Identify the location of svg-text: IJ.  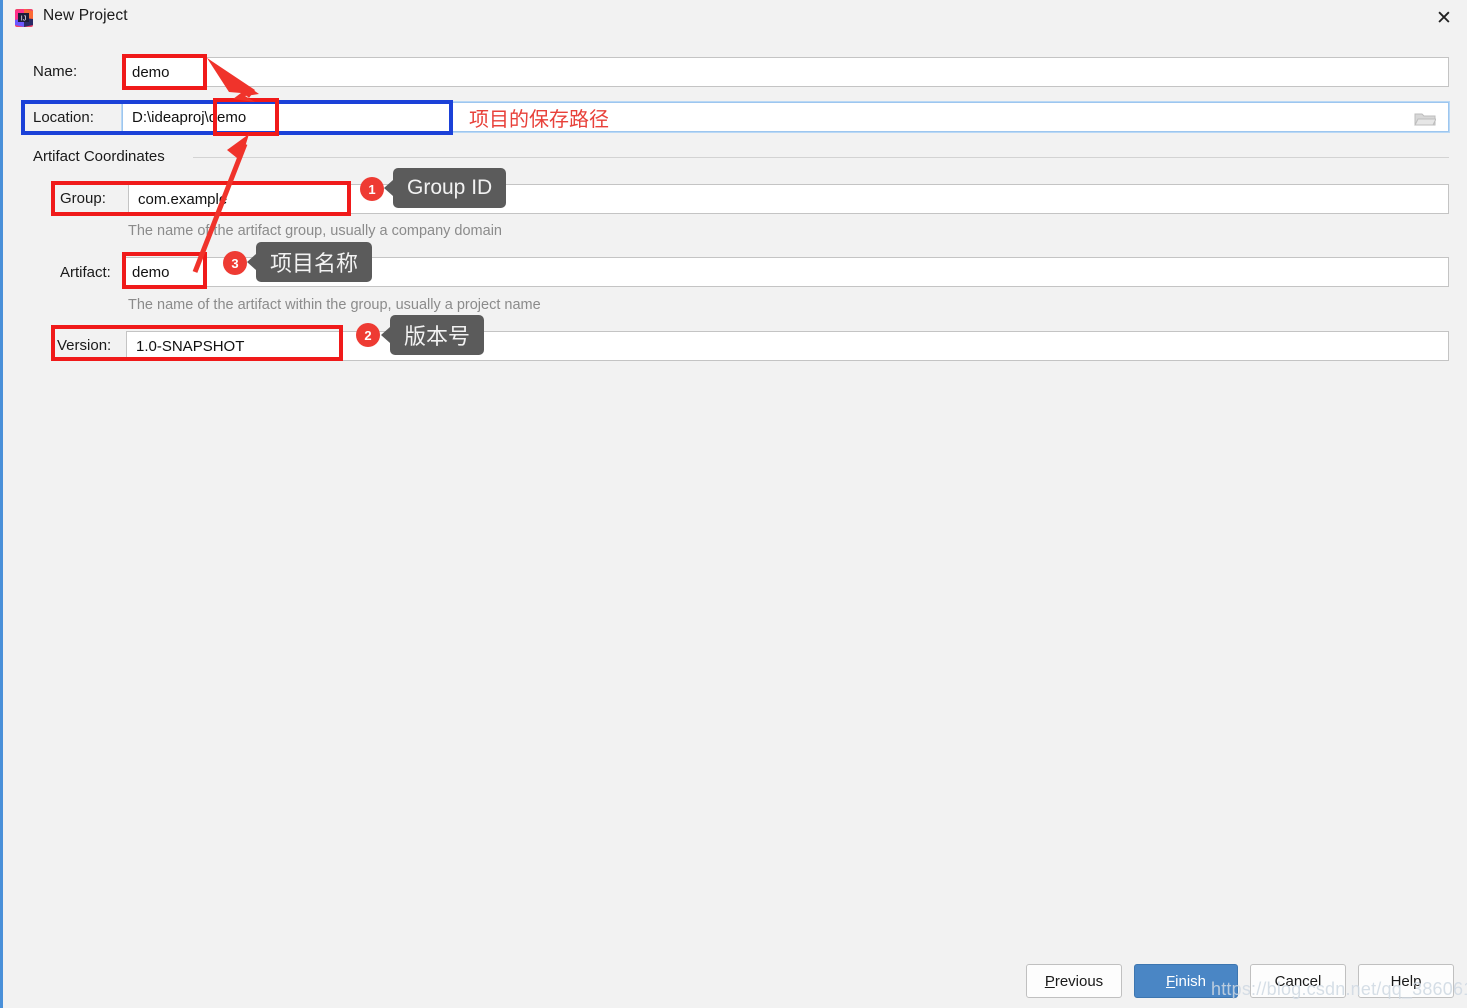
(23, 18).